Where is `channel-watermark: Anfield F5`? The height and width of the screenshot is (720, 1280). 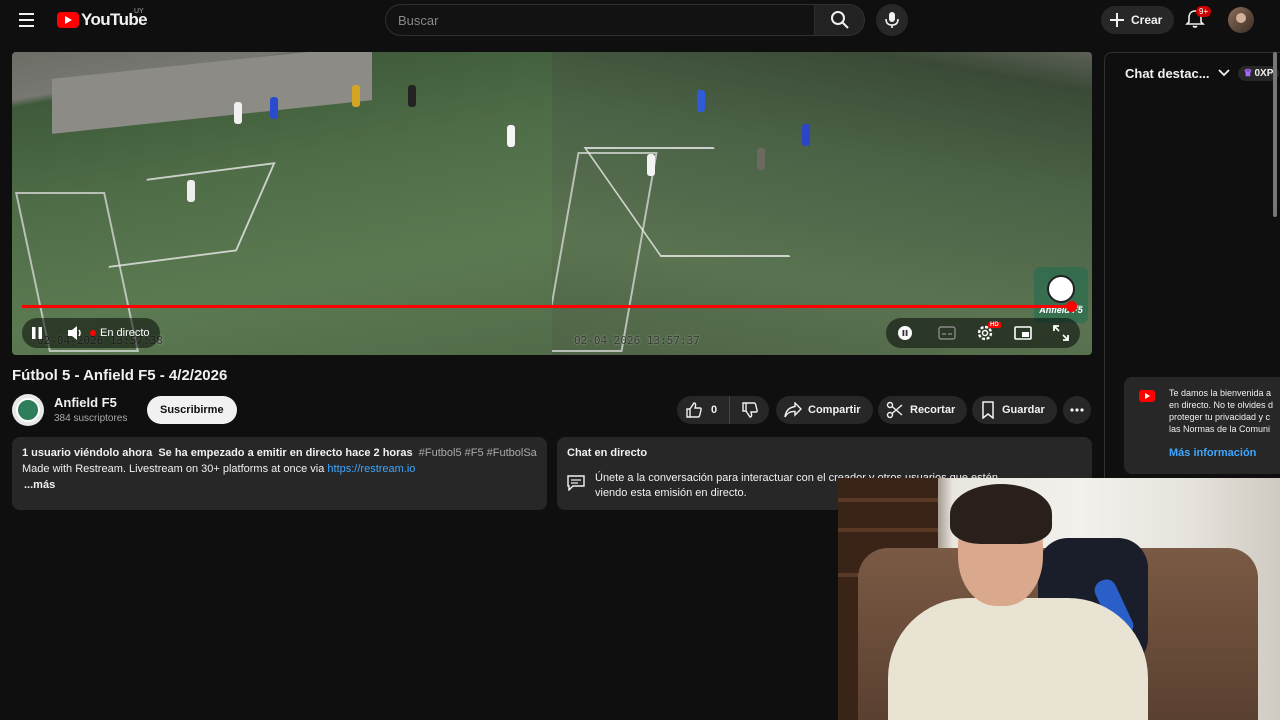
channel-watermark: Anfield F5 is located at coordinates (1061, 295).